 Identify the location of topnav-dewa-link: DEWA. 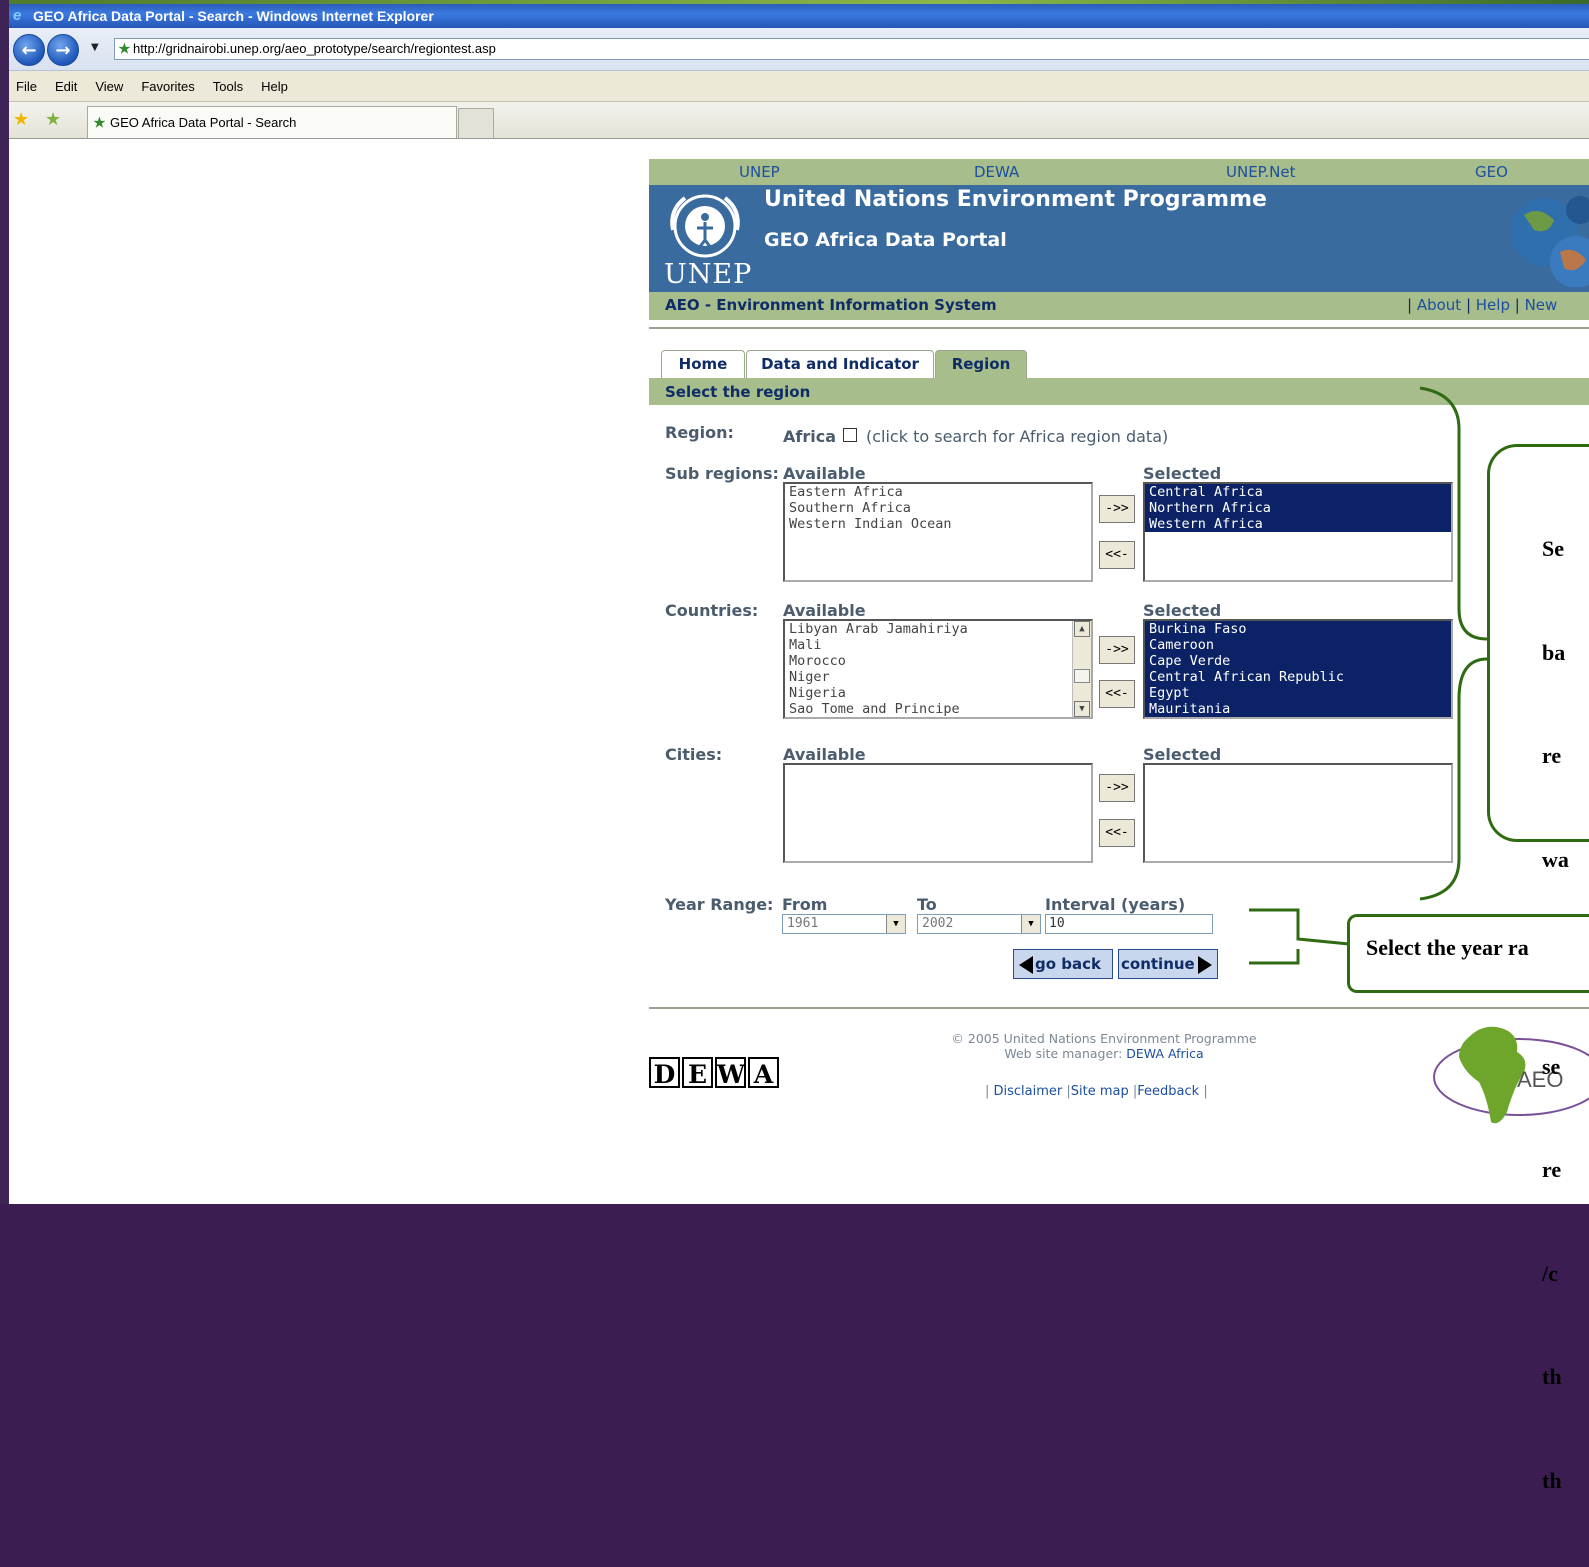
(996, 172).